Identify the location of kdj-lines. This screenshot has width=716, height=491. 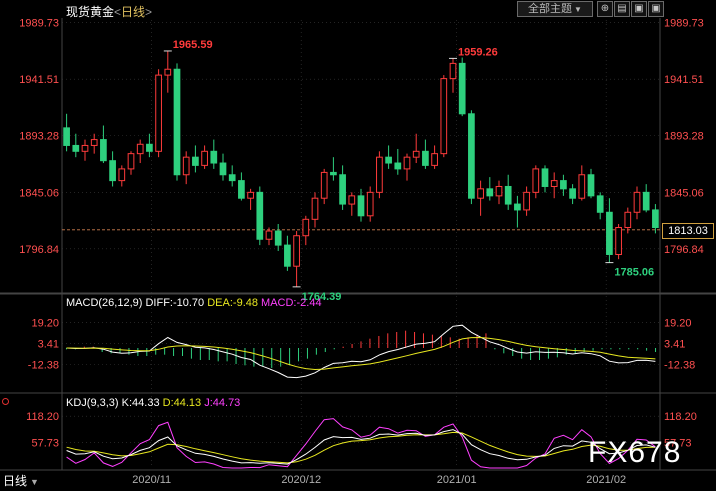
(361, 443).